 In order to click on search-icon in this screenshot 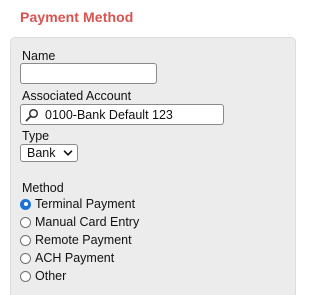, I will do `click(32, 115)`.